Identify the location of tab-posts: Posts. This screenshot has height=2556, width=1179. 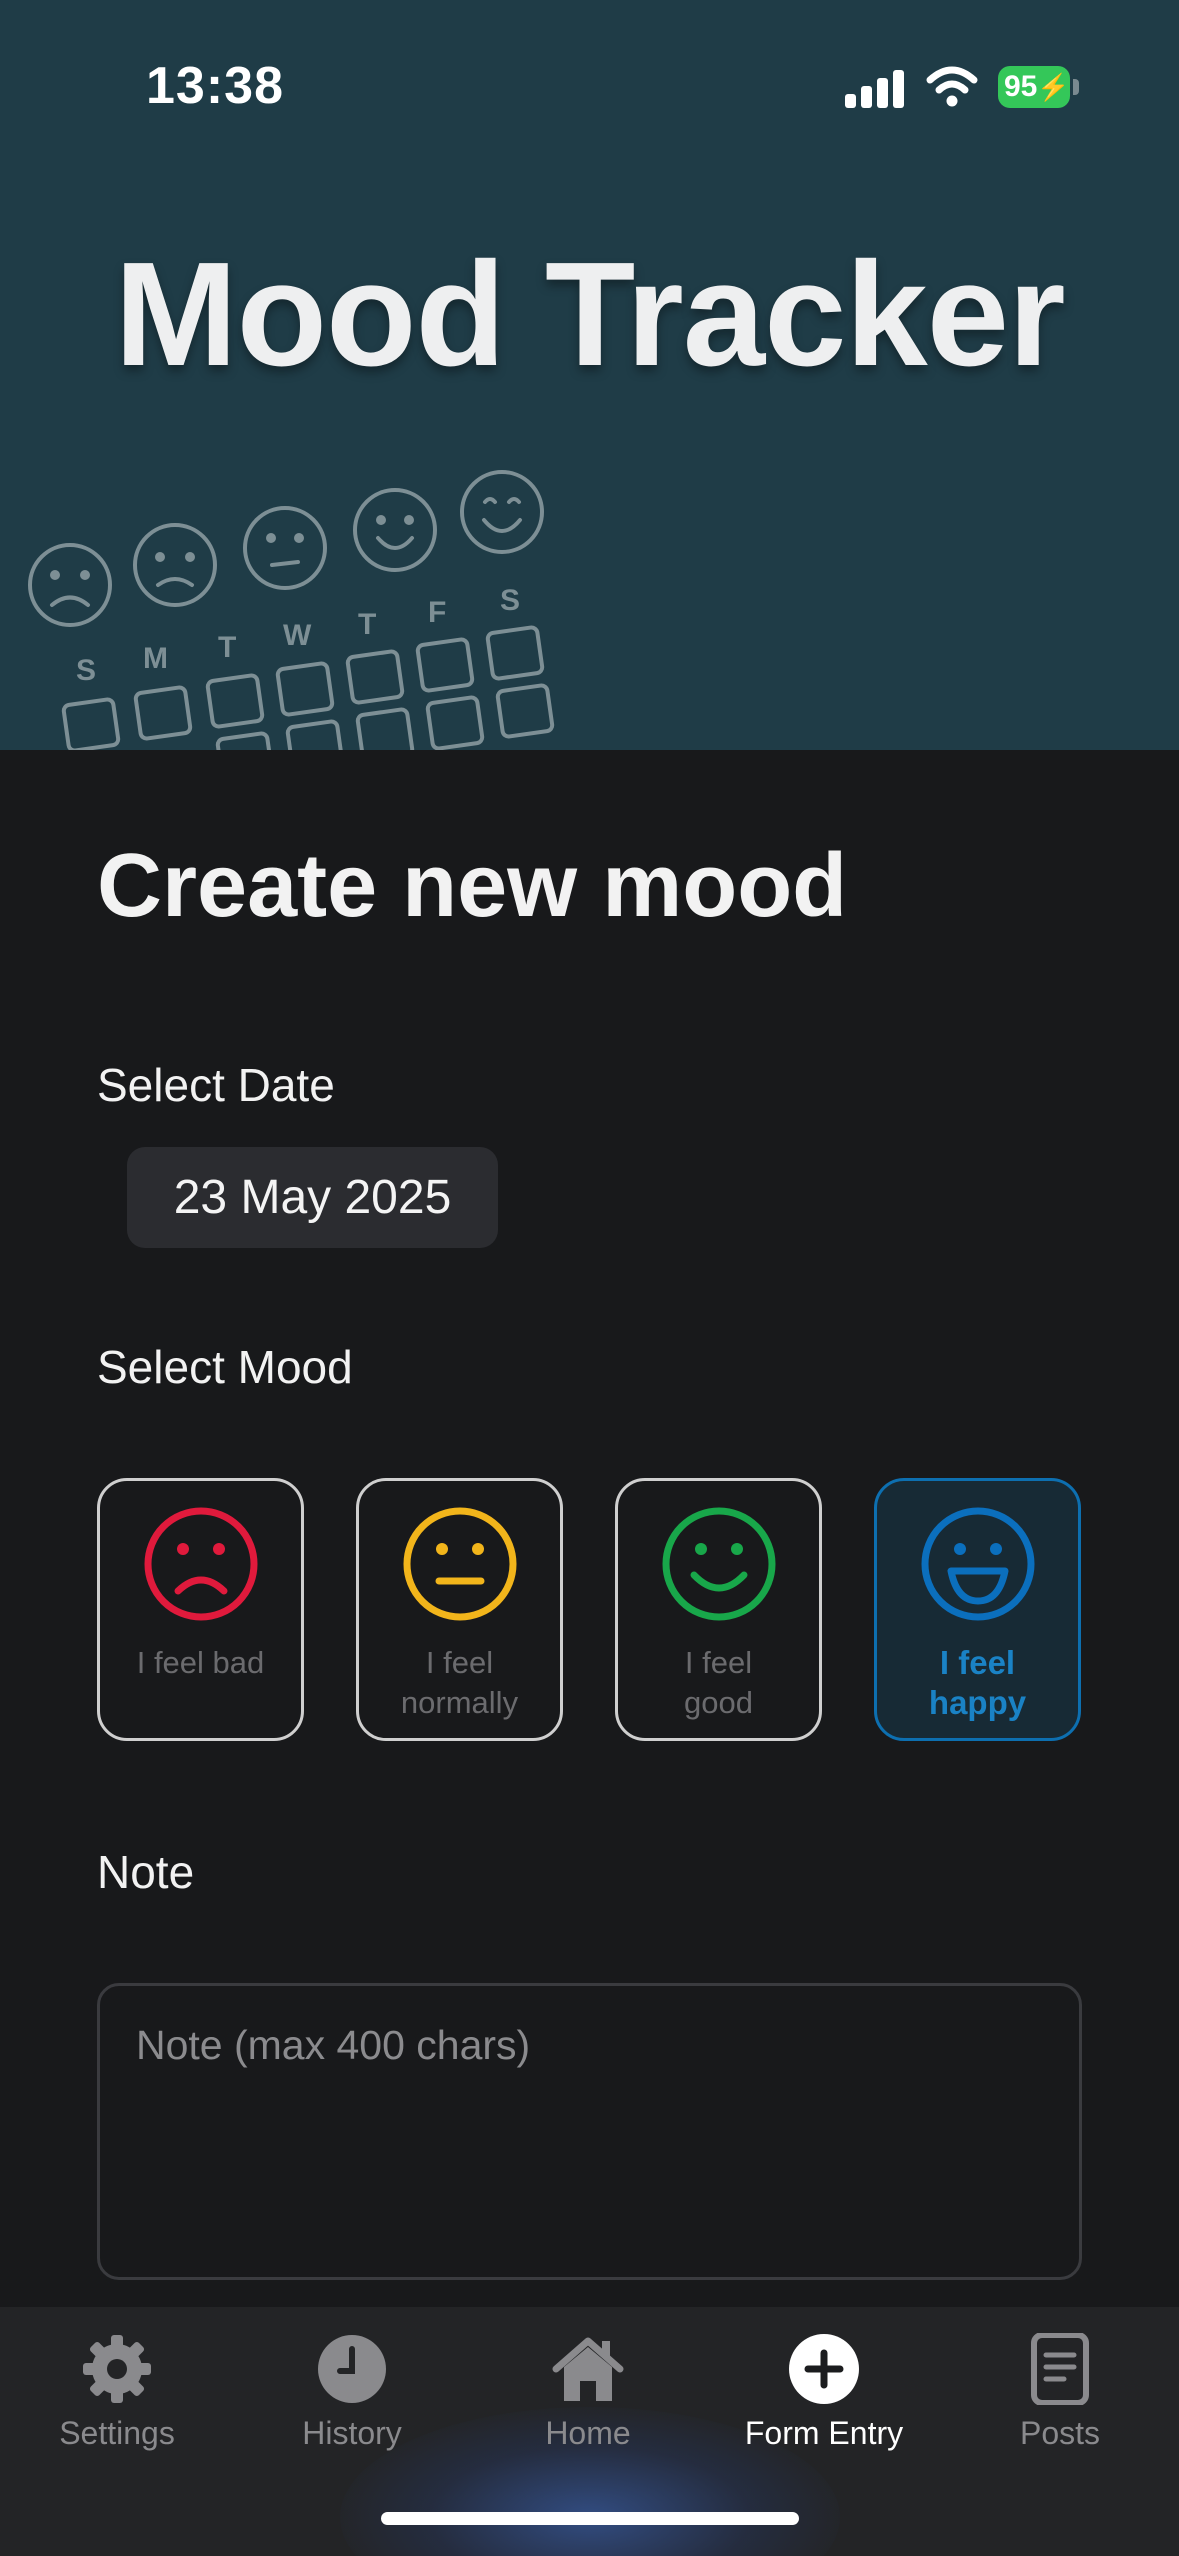
(1060, 2392).